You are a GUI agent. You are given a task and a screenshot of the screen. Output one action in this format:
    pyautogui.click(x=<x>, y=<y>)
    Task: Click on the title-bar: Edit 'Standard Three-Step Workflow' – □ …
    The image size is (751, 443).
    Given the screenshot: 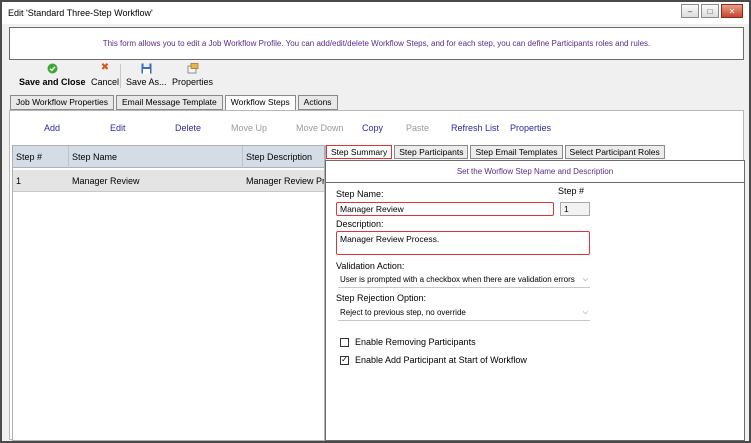 What is the action you would take?
    pyautogui.click(x=375, y=13)
    